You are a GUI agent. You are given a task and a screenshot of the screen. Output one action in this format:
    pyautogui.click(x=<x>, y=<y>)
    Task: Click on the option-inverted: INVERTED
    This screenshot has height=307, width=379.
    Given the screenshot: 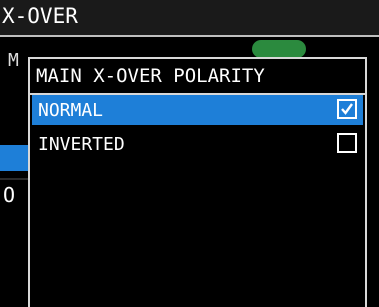 What is the action you would take?
    pyautogui.click(x=197, y=144)
    